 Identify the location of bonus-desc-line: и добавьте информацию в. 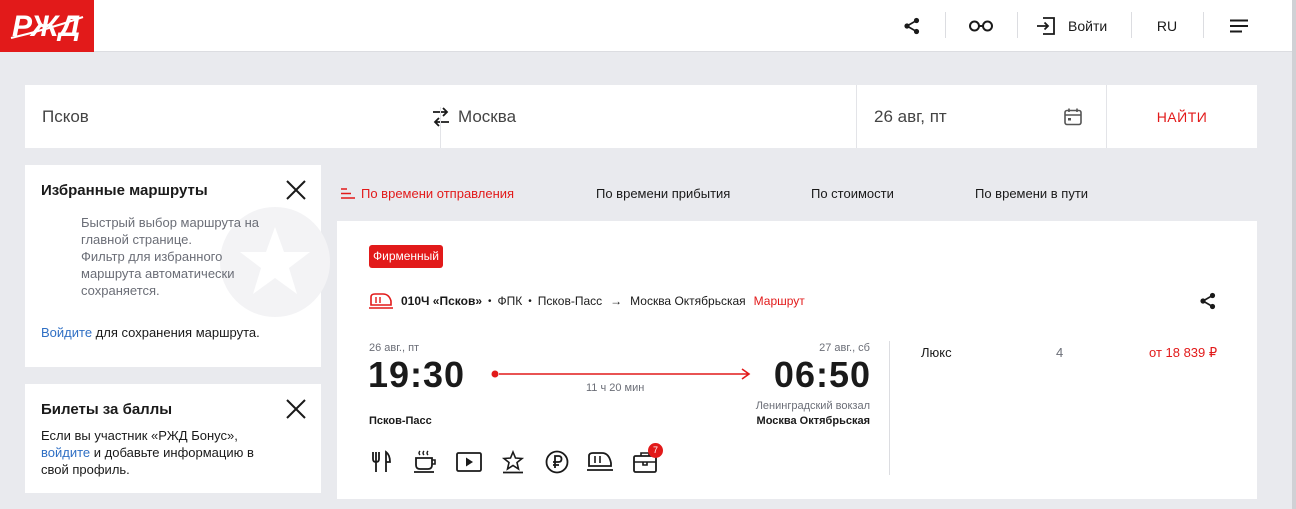
(172, 452).